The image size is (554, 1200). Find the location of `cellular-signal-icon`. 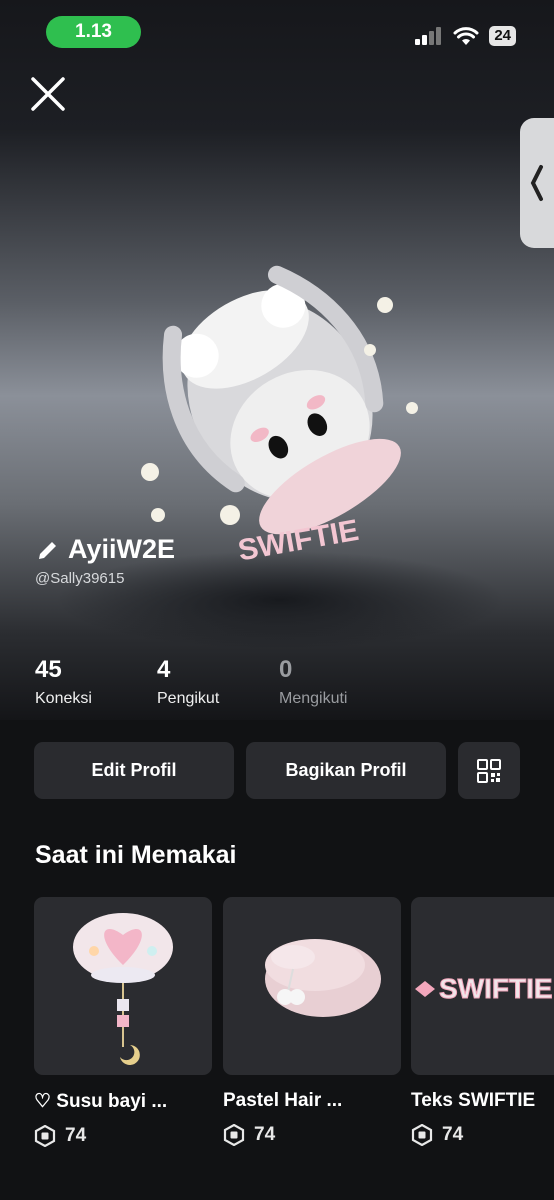

cellular-signal-icon is located at coordinates (428, 36).